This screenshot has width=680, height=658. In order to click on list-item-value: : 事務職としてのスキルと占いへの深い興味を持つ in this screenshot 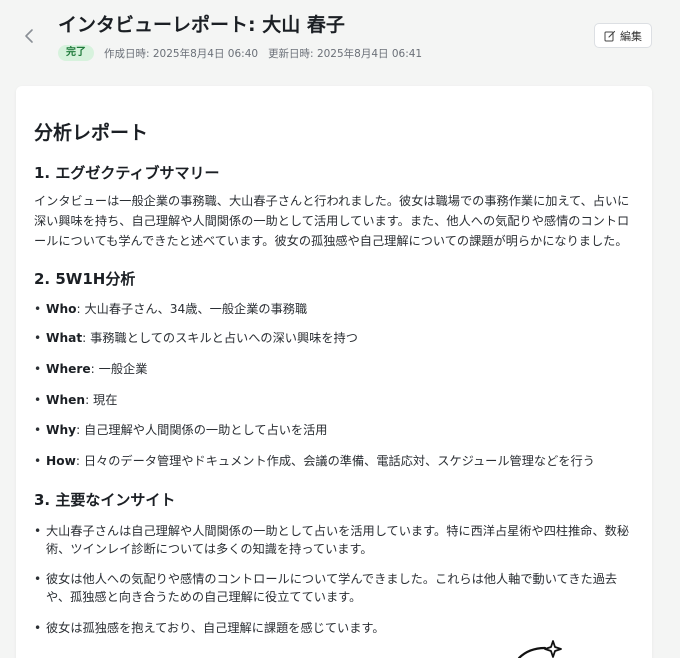, I will do `click(220, 338)`.